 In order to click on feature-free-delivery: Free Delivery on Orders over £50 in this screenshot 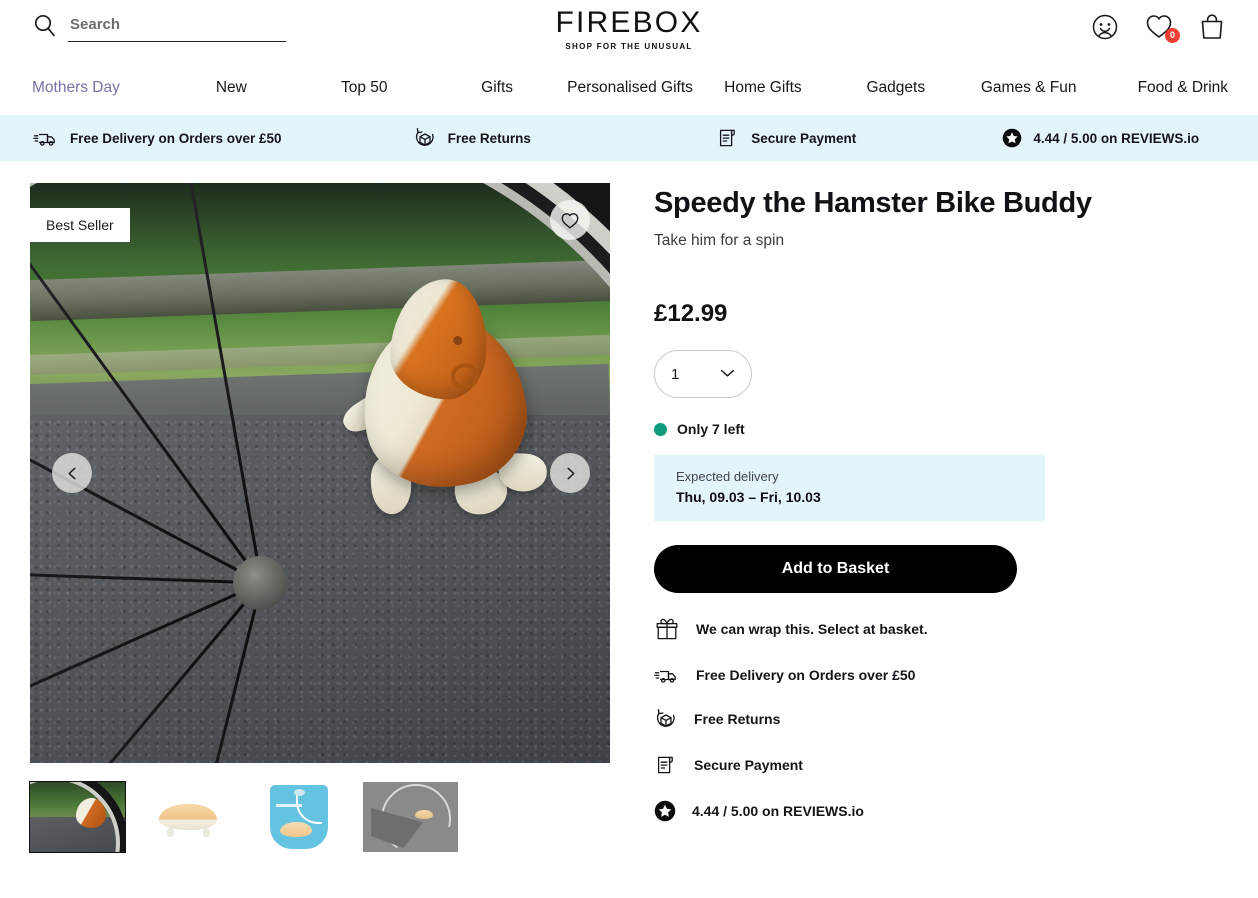, I will do `click(941, 675)`.